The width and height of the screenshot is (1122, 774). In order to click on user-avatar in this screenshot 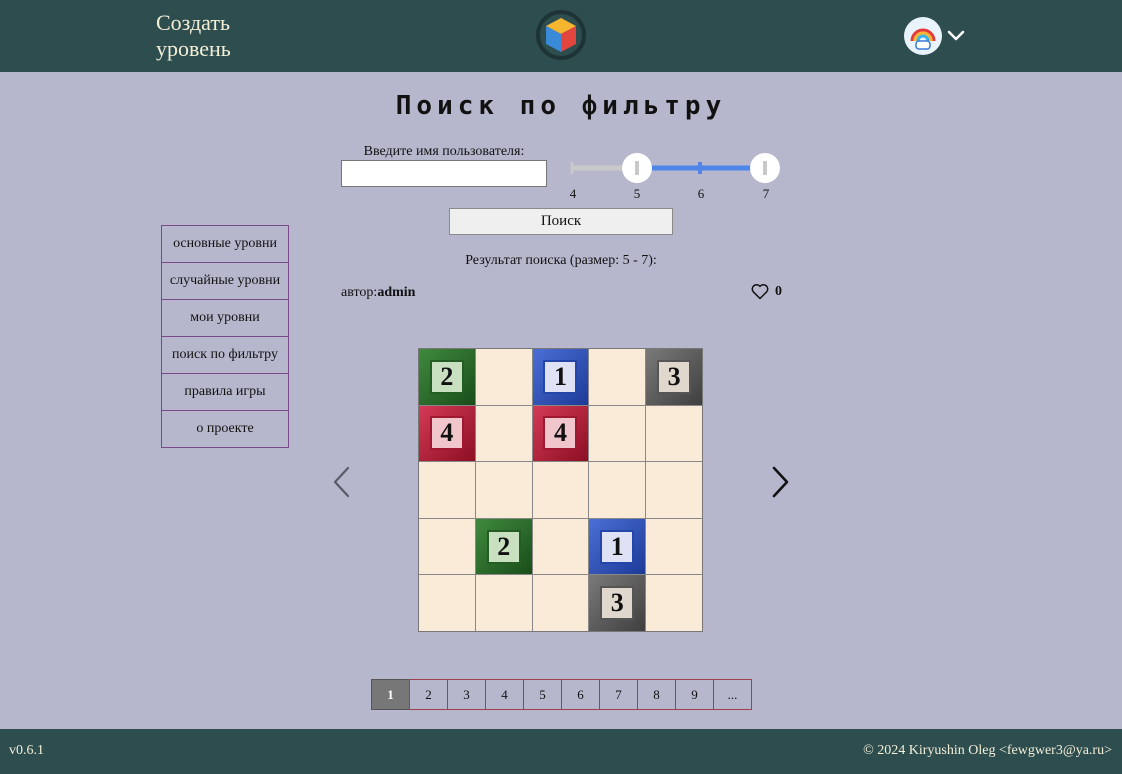, I will do `click(923, 36)`.